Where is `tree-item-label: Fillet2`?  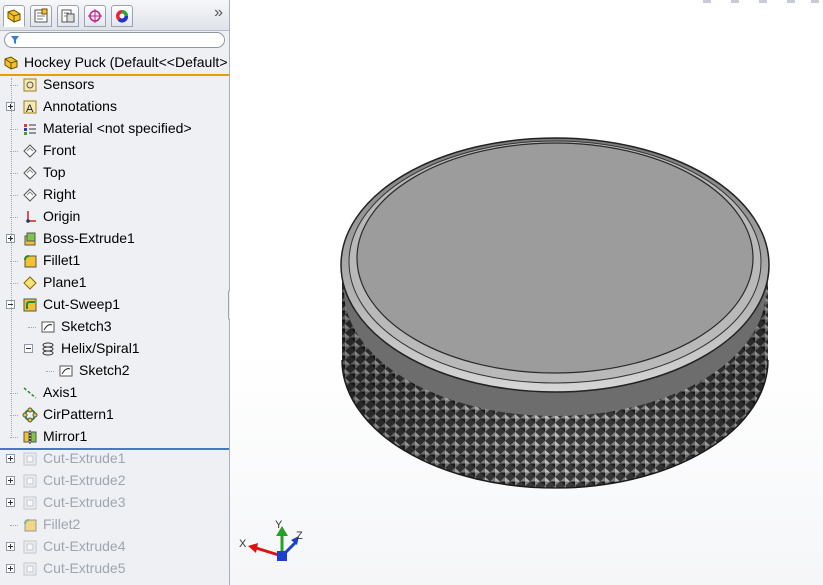
tree-item-label: Fillet2 is located at coordinates (62, 524).